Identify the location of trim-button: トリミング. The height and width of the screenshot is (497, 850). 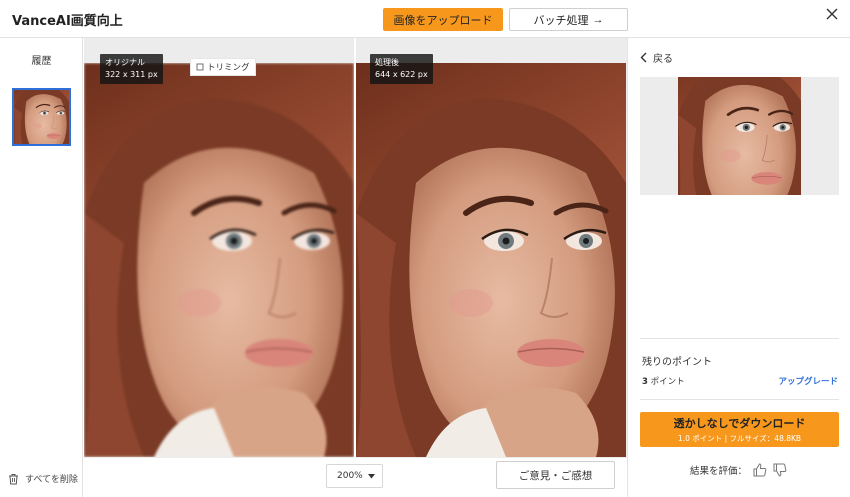
(223, 67).